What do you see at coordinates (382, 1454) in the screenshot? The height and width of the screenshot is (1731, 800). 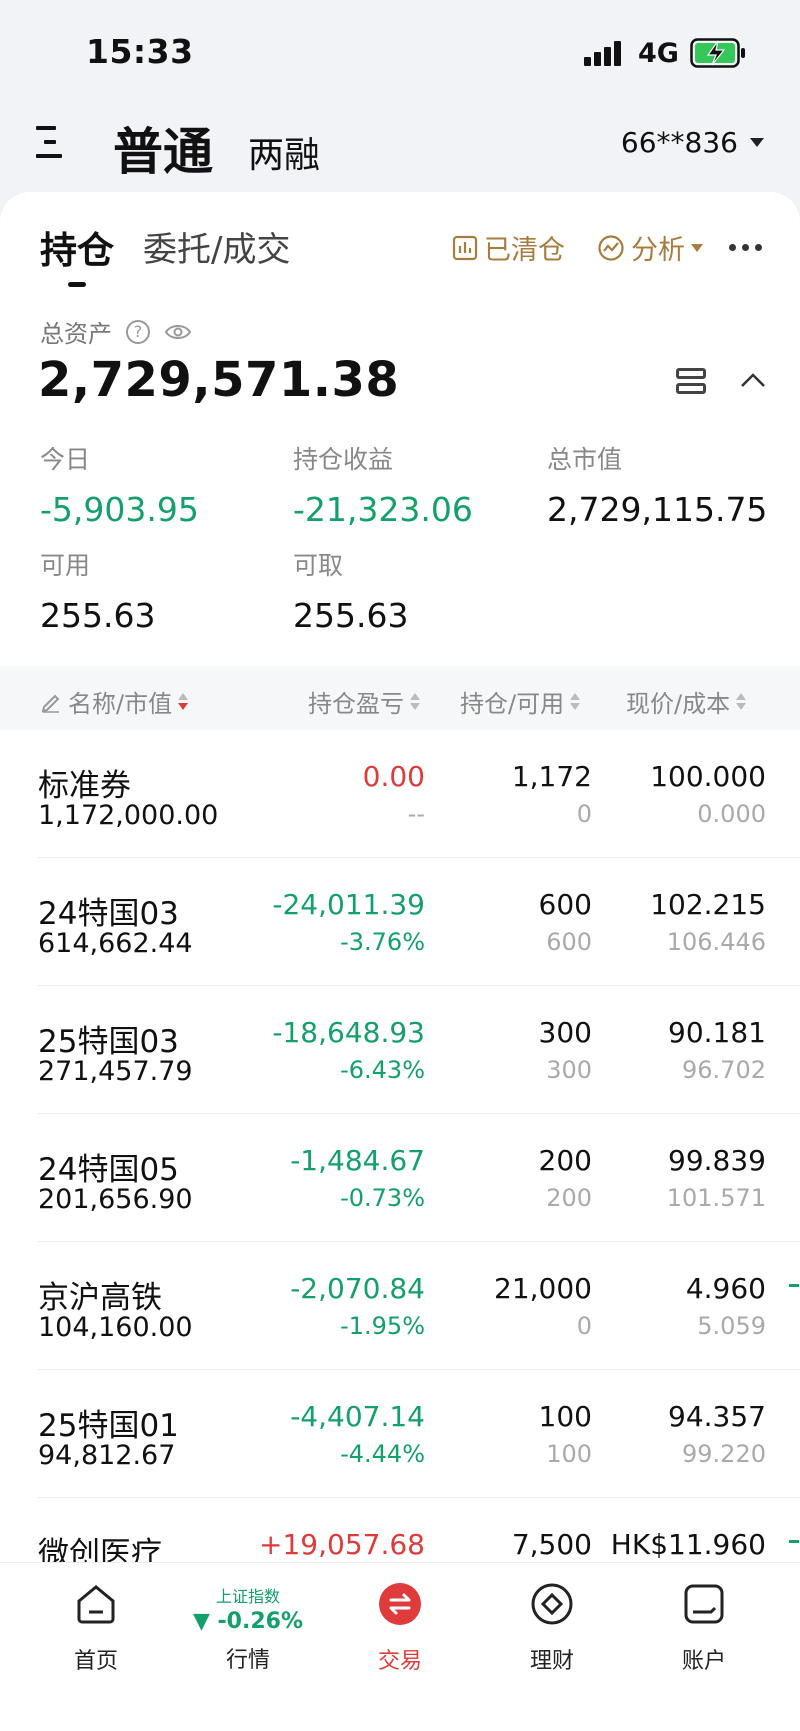 I see `holding-pnl-percent: -4.44%` at bounding box center [382, 1454].